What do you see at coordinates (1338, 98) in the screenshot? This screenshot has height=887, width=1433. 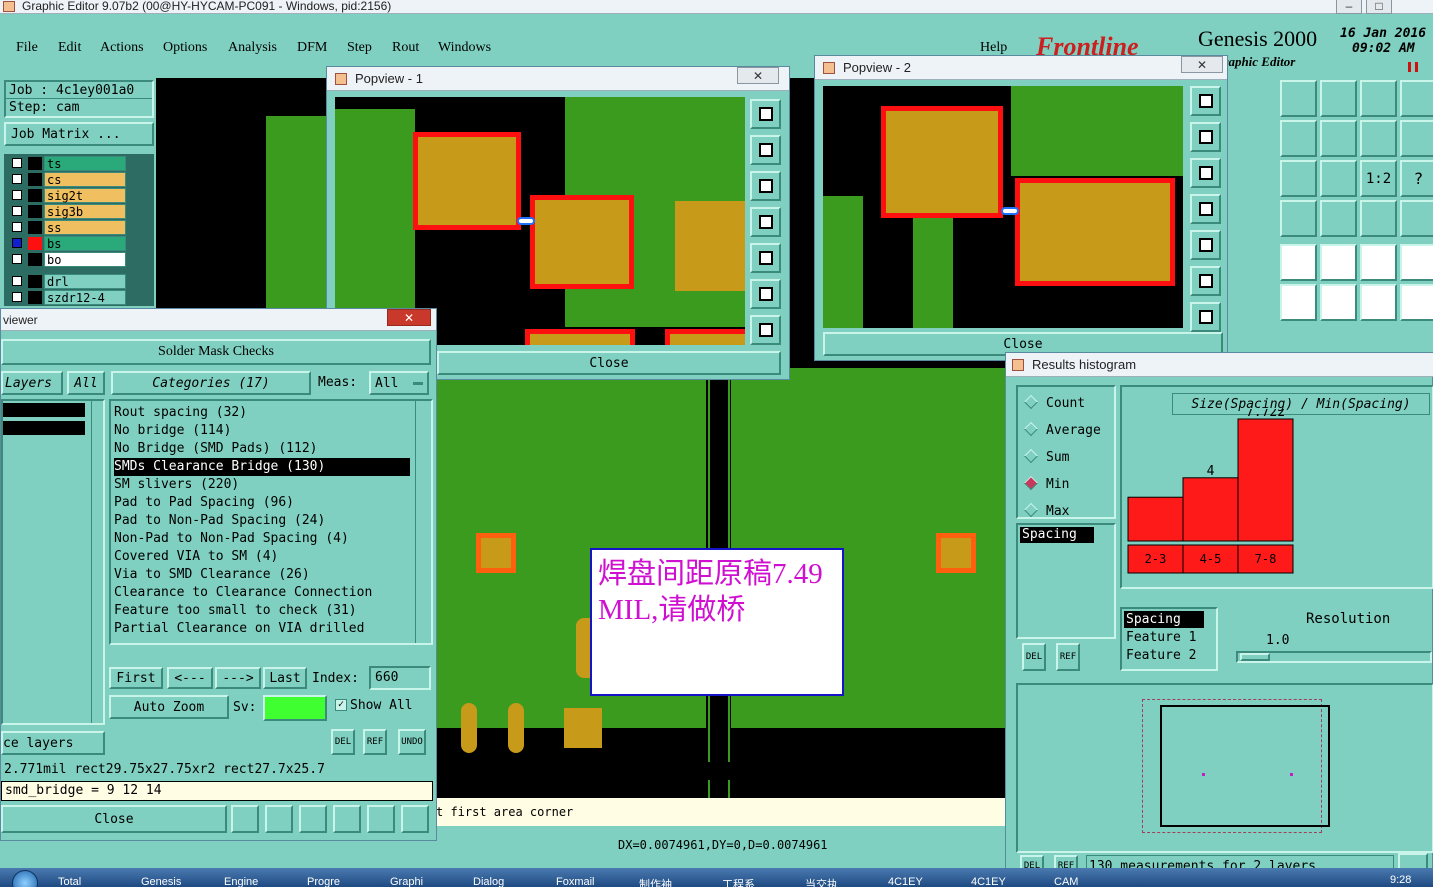 I see `tool-save-icon` at bounding box center [1338, 98].